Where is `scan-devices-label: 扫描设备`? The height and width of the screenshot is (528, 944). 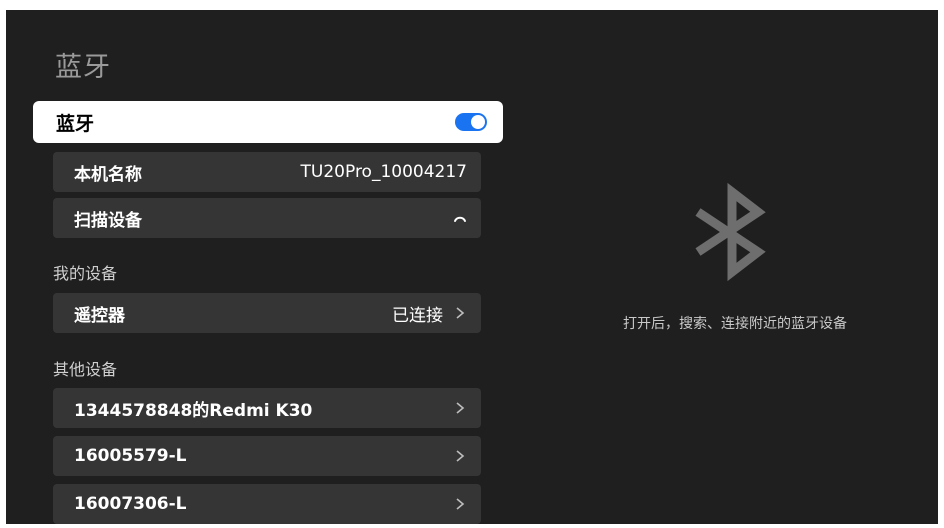 scan-devices-label: 扫描设备 is located at coordinates (108, 220).